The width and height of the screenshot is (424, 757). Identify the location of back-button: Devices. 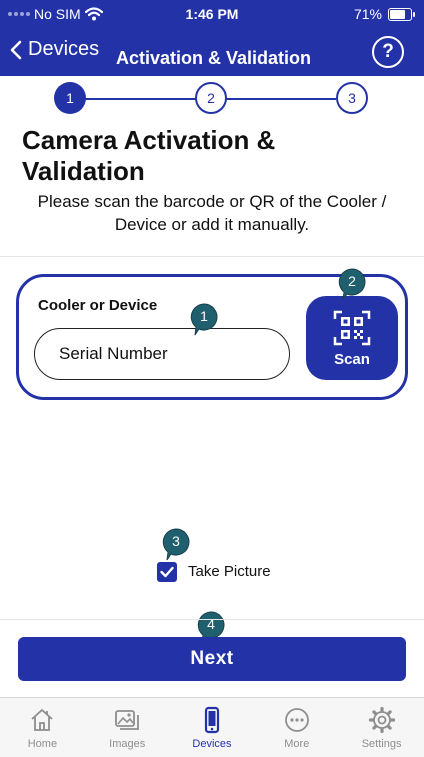
(54, 49).